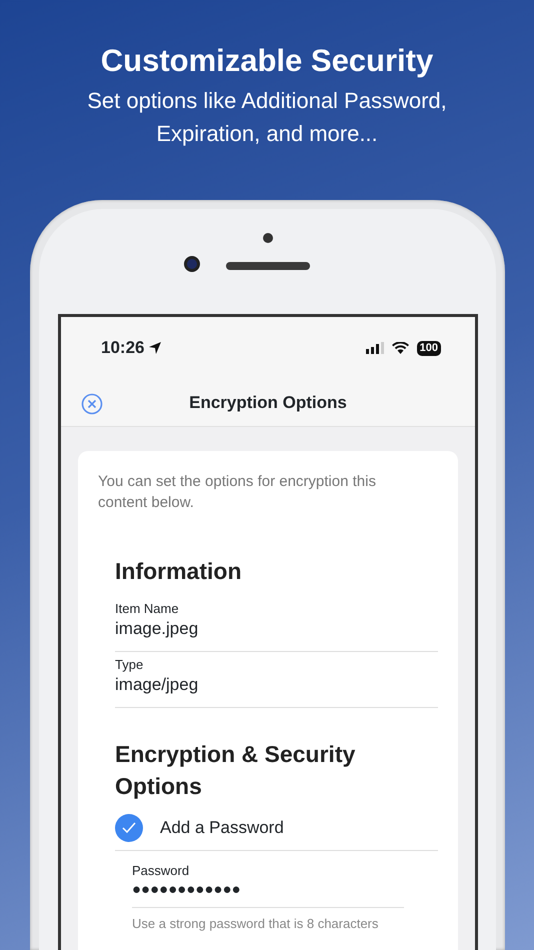 The height and width of the screenshot is (950, 534). I want to click on field-label: Password, so click(161, 871).